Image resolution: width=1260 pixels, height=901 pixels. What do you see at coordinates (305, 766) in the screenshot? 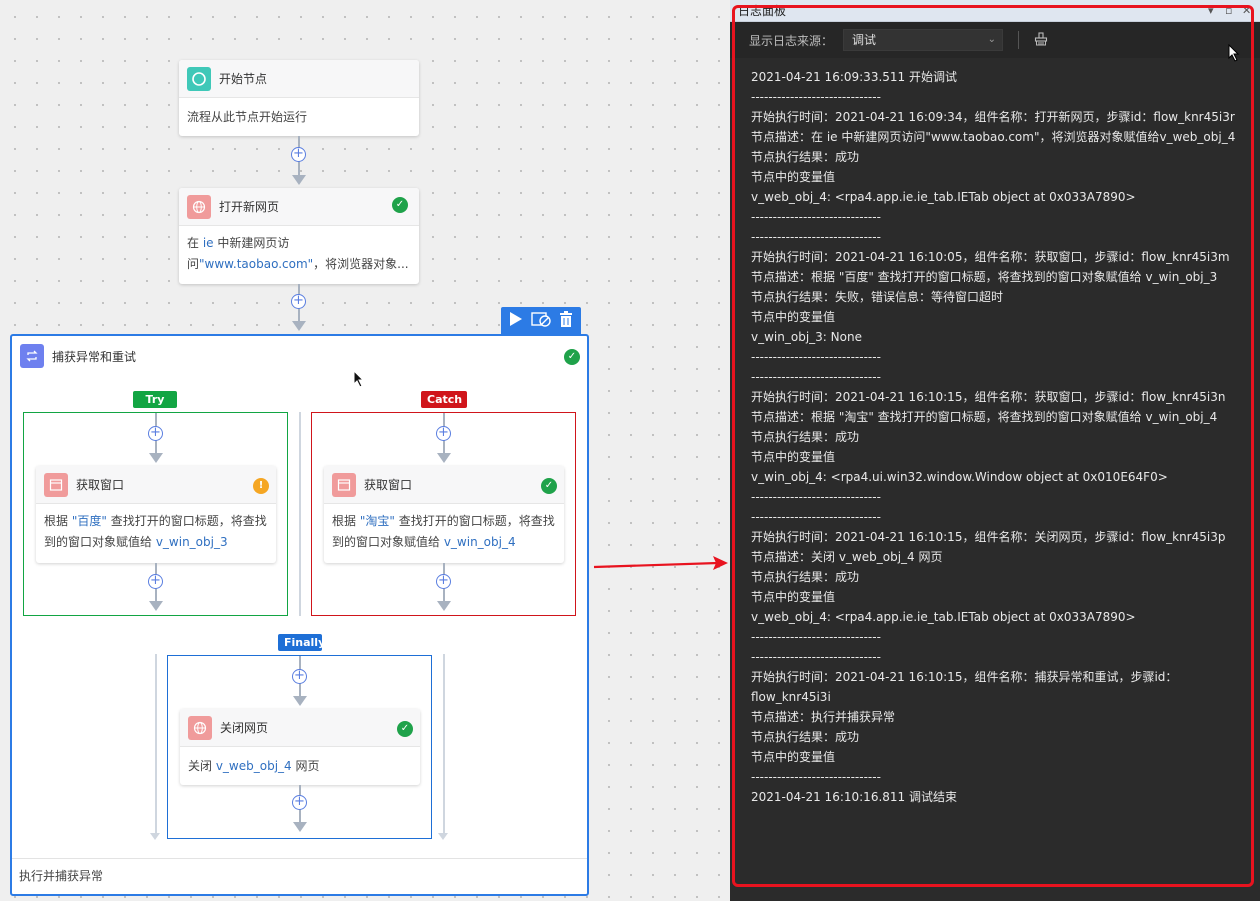
I see `desc-text: 网页` at bounding box center [305, 766].